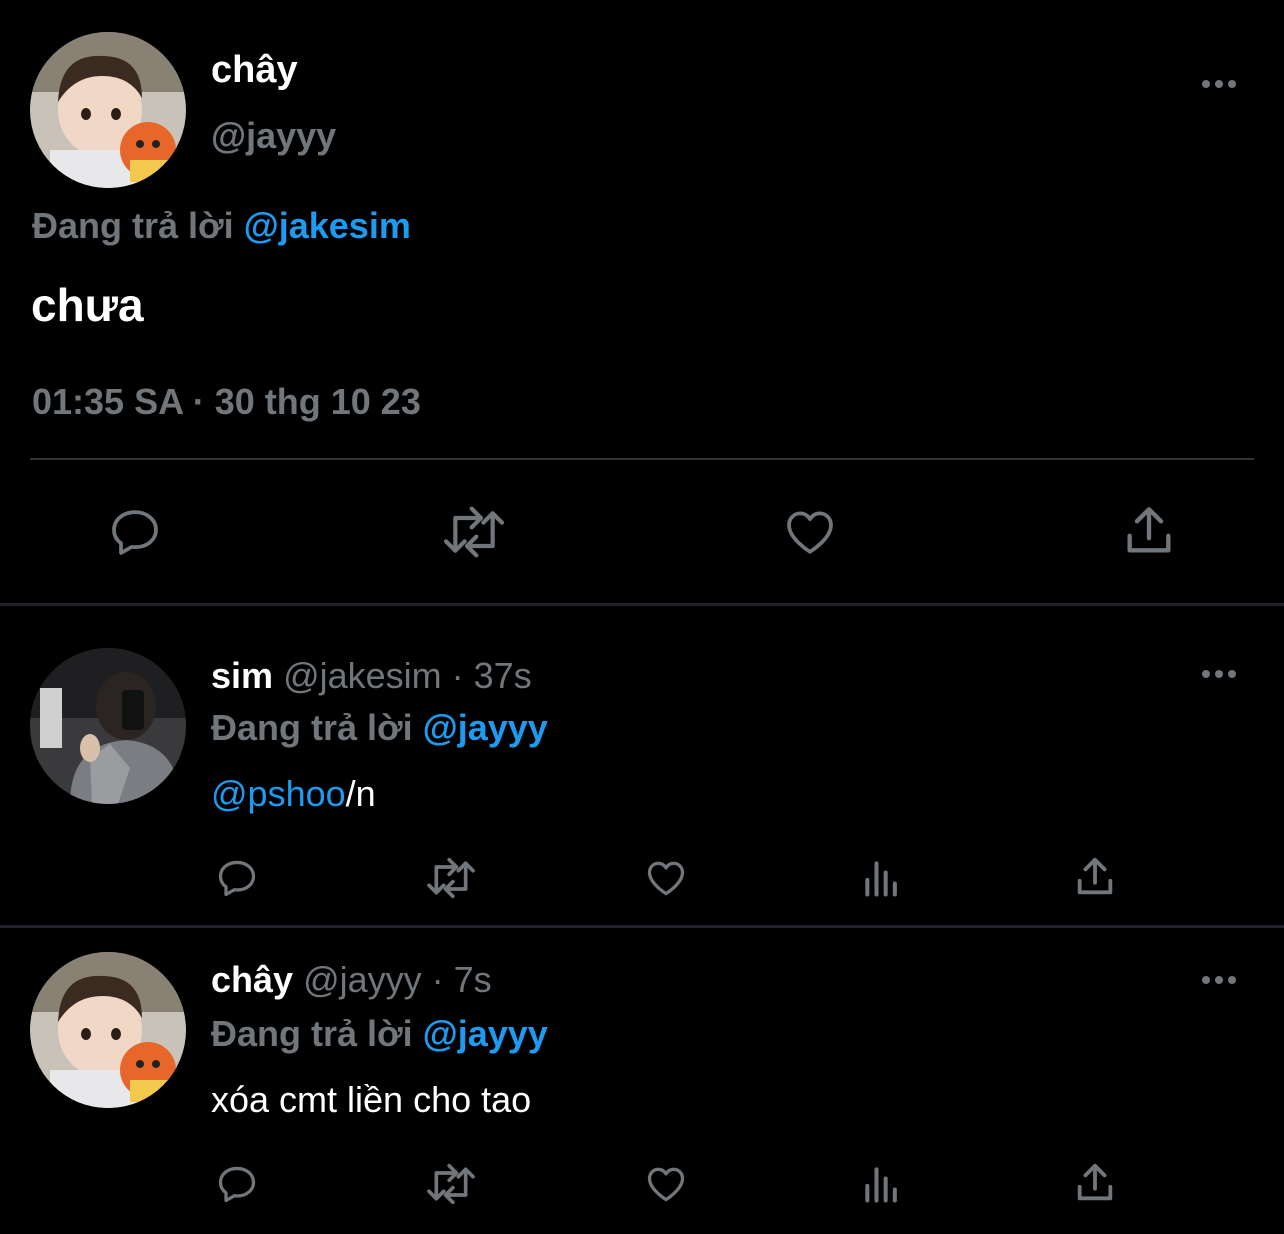 The height and width of the screenshot is (1234, 1284). I want to click on author-handle: @jakesim, so click(362, 675).